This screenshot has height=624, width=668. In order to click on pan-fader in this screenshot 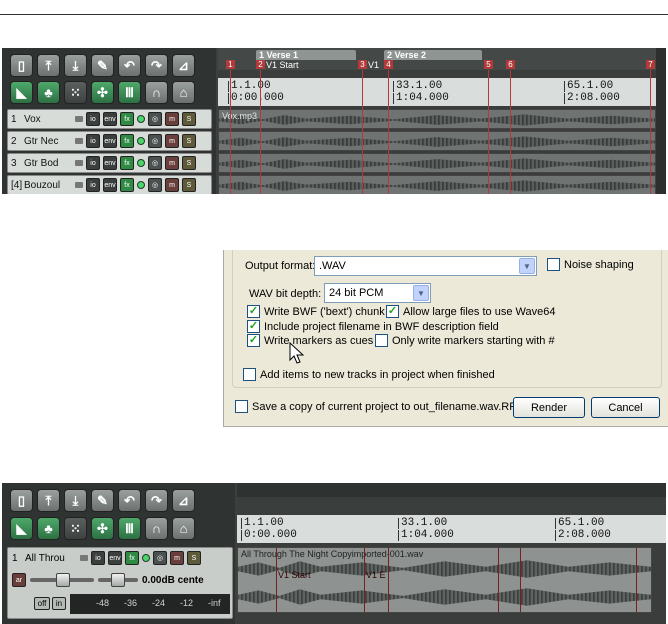, I will do `click(118, 580)`.